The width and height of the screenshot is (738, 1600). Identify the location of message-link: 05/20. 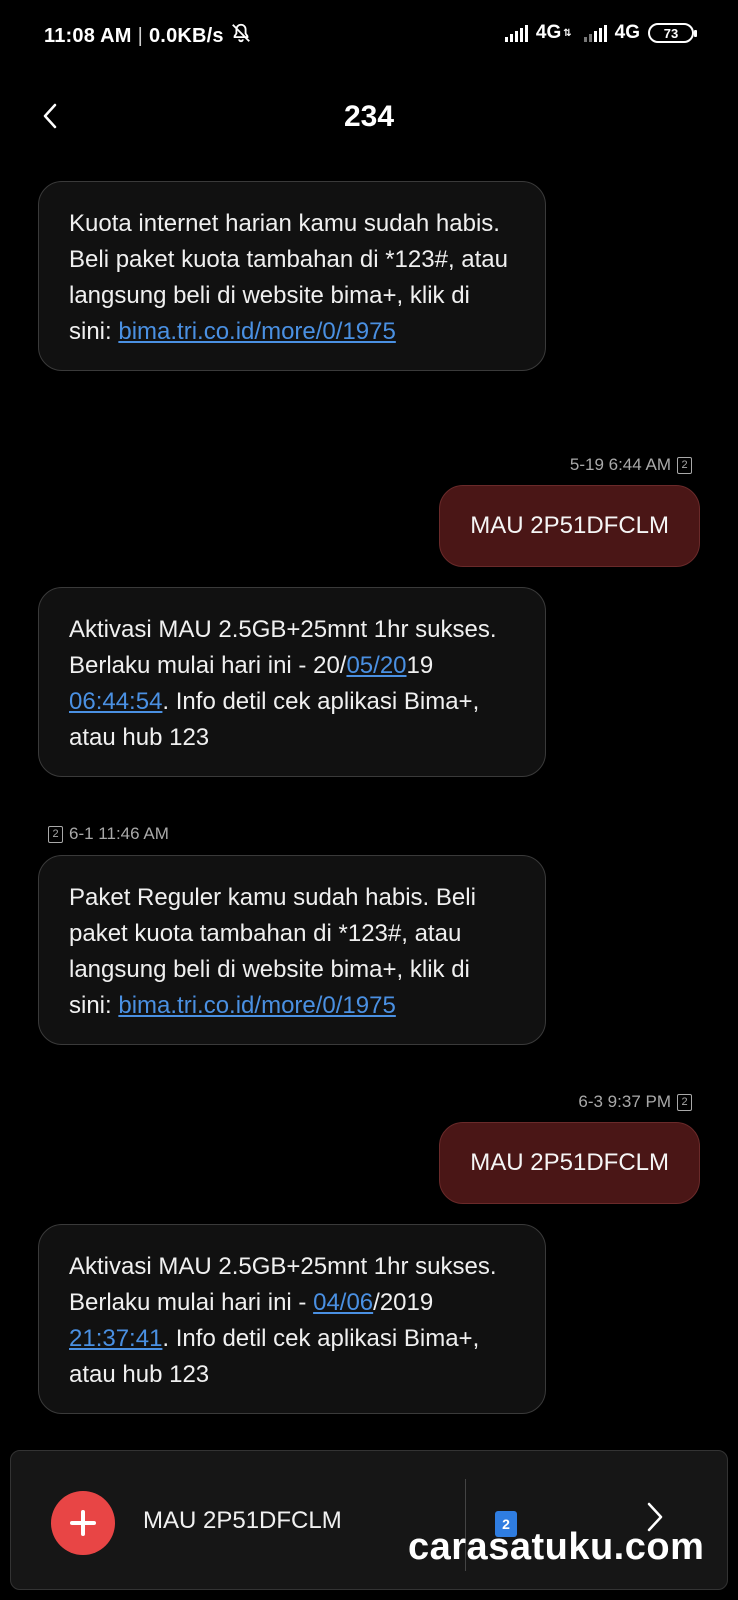
(376, 665).